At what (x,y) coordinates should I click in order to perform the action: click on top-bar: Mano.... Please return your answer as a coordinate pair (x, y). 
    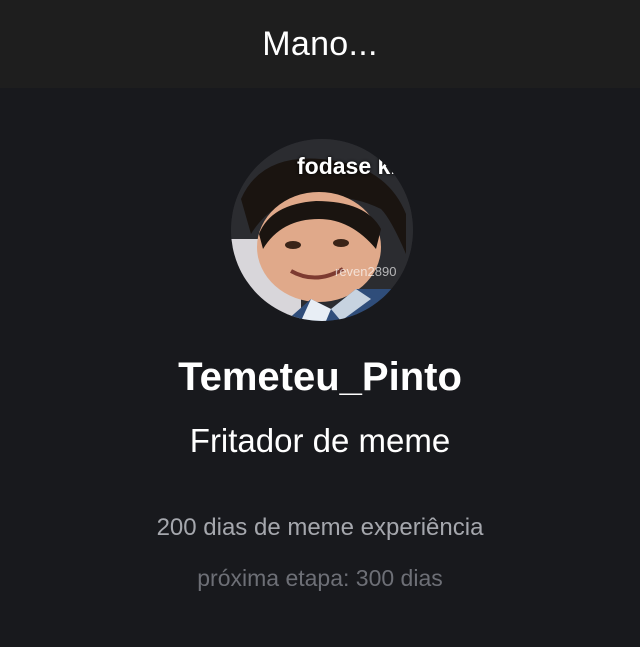
    Looking at the image, I should click on (320, 44).